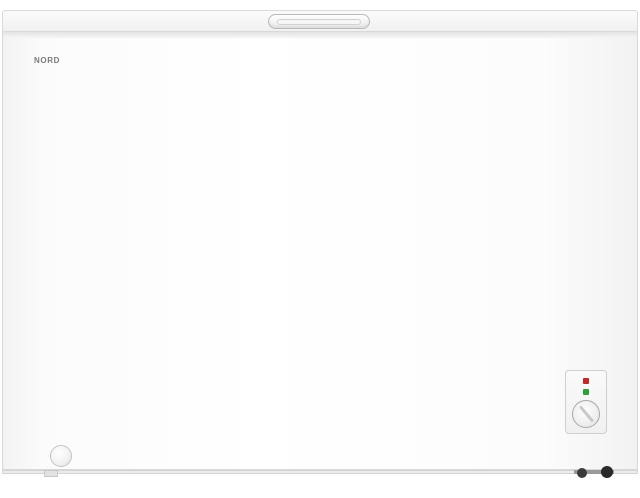 This screenshot has width=640, height=498. I want to click on brand-logo: NORD, so click(47, 60).